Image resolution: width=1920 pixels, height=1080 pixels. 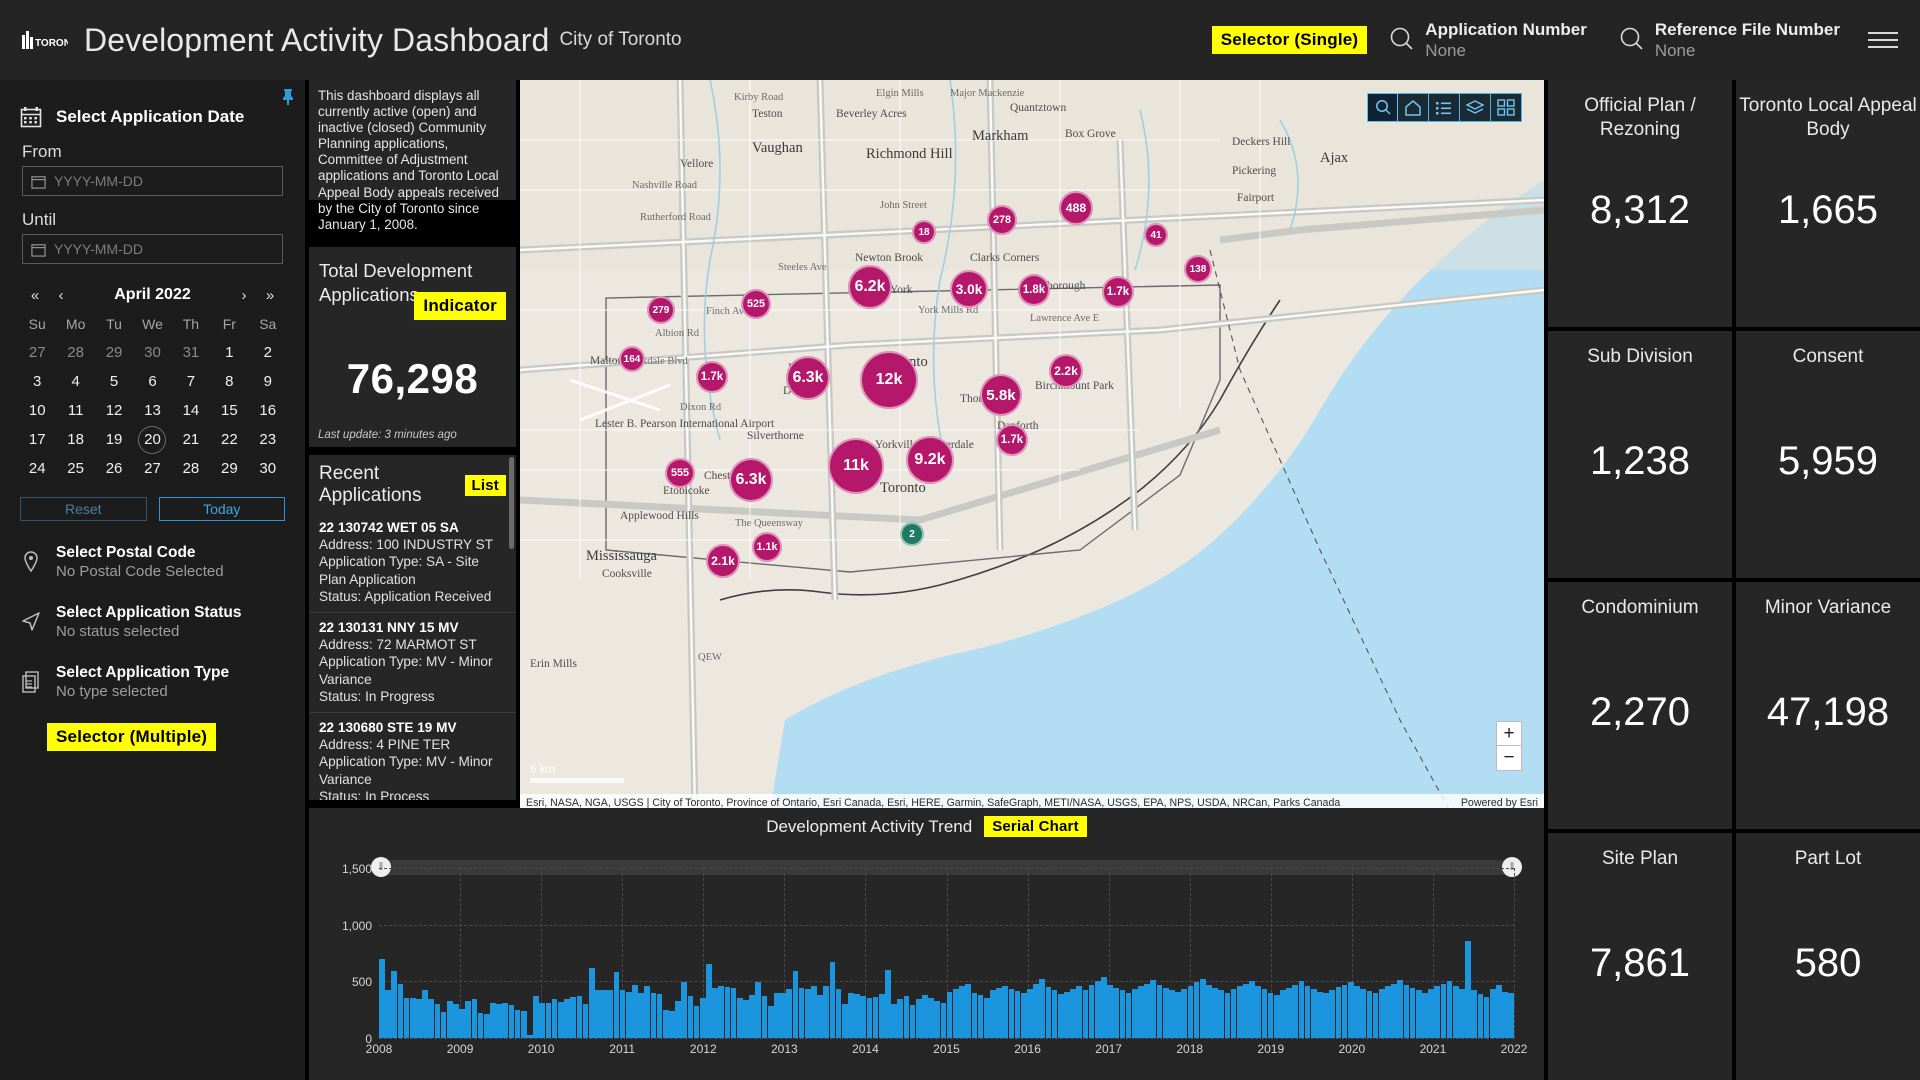 What do you see at coordinates (1486, 40) in the screenshot?
I see `application-number-search: Application Number None` at bounding box center [1486, 40].